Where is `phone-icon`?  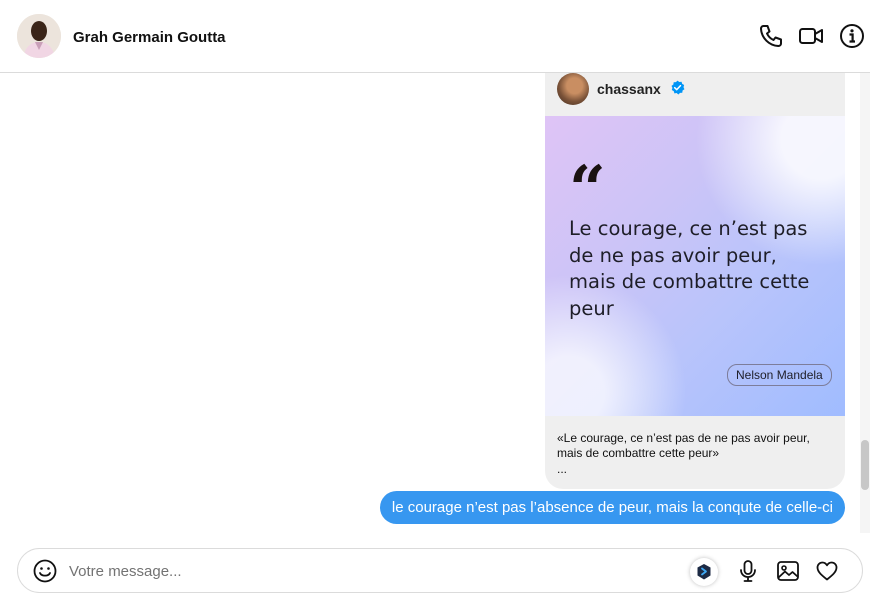 phone-icon is located at coordinates (771, 36).